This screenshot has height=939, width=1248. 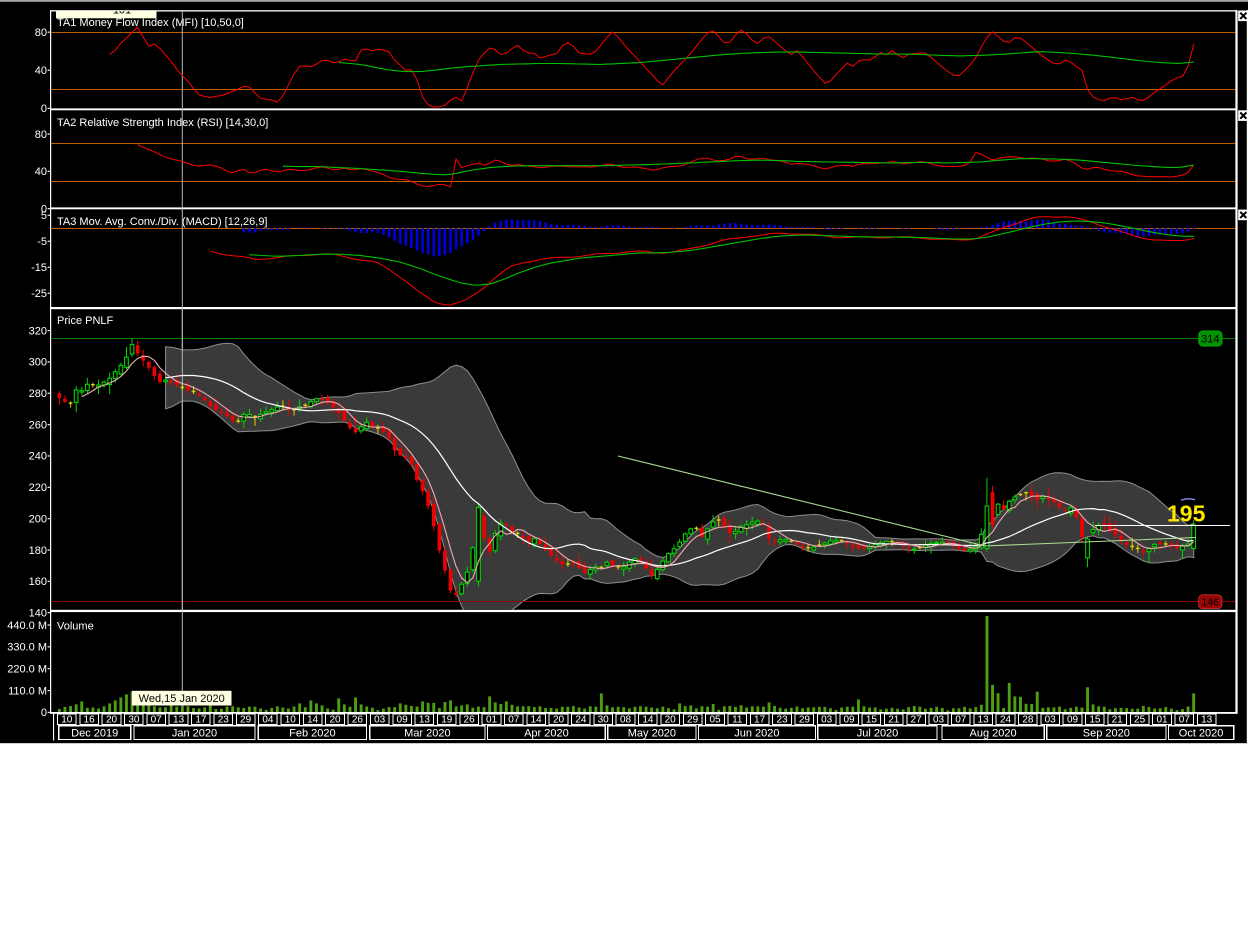 What do you see at coordinates (27, 626) in the screenshot?
I see `svg-text: 440.0 M` at bounding box center [27, 626].